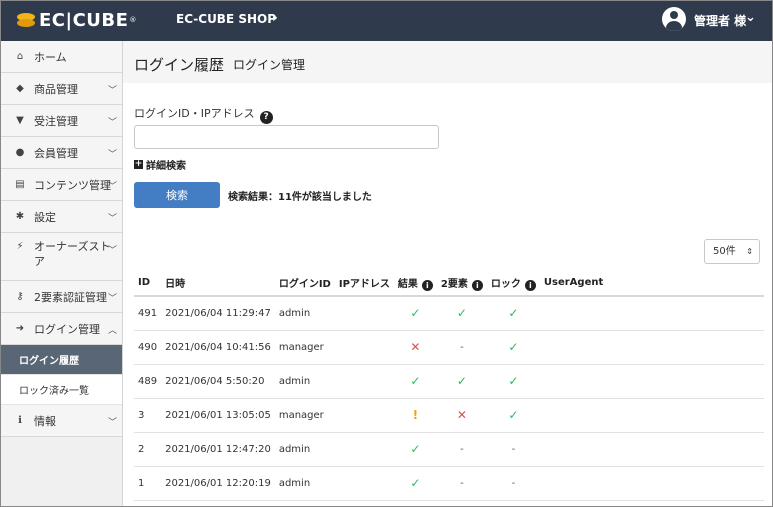  Describe the element at coordinates (138, 164) in the screenshot. I see `plus-square-icon: +` at that location.